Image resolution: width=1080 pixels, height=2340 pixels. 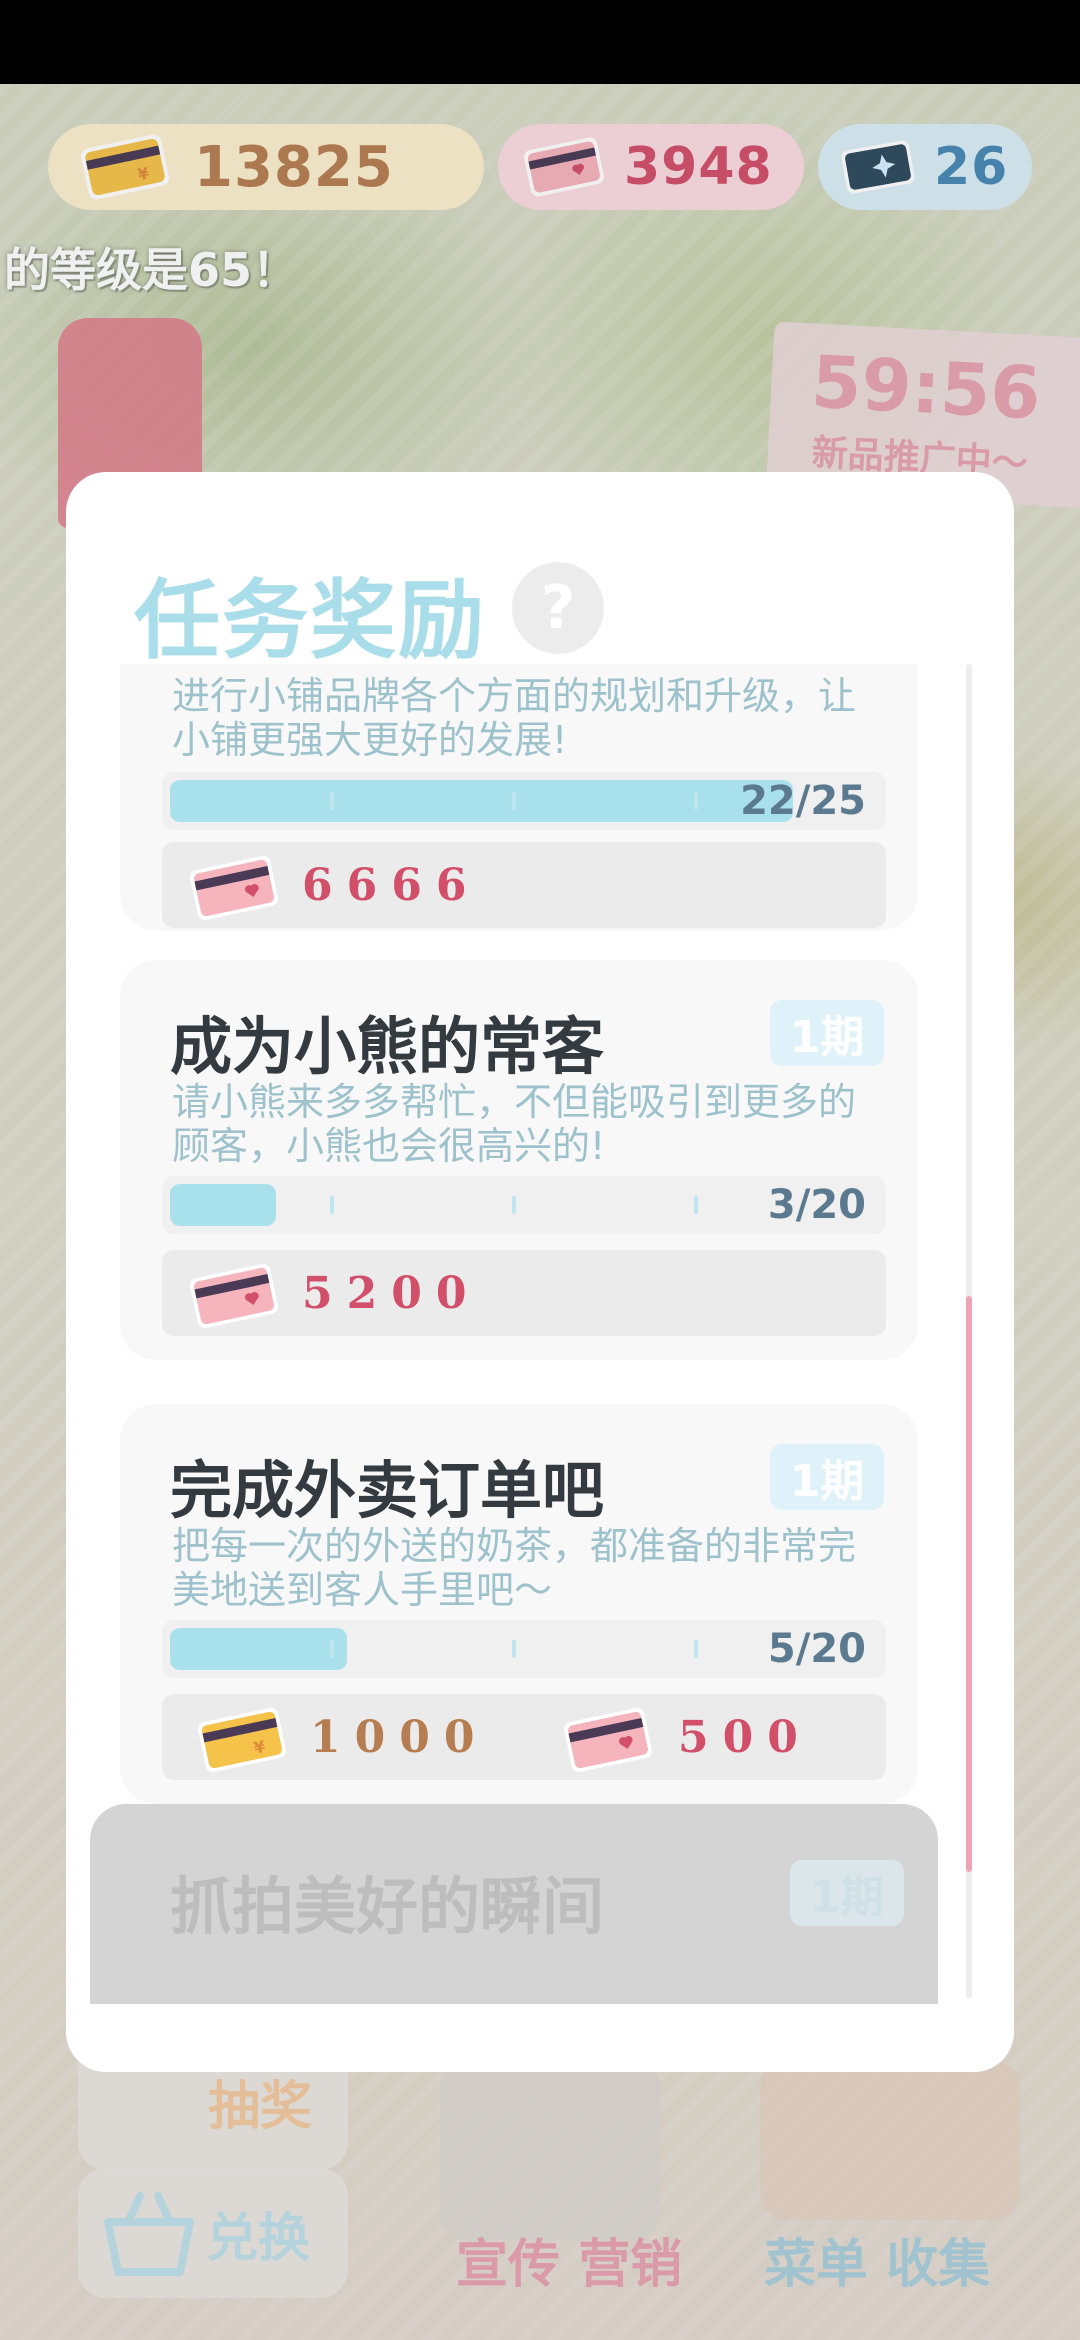 I want to click on task-reward-row: 6666, so click(x=524, y=885).